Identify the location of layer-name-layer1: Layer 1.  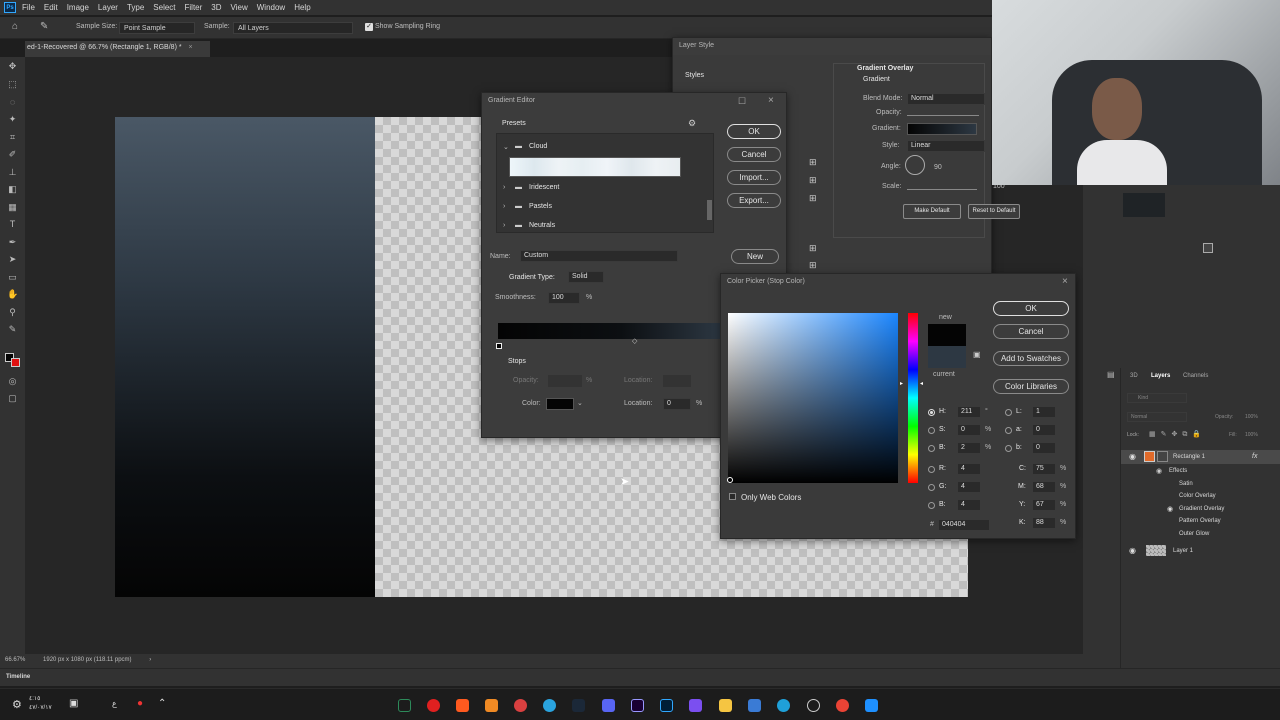
(1183, 551).